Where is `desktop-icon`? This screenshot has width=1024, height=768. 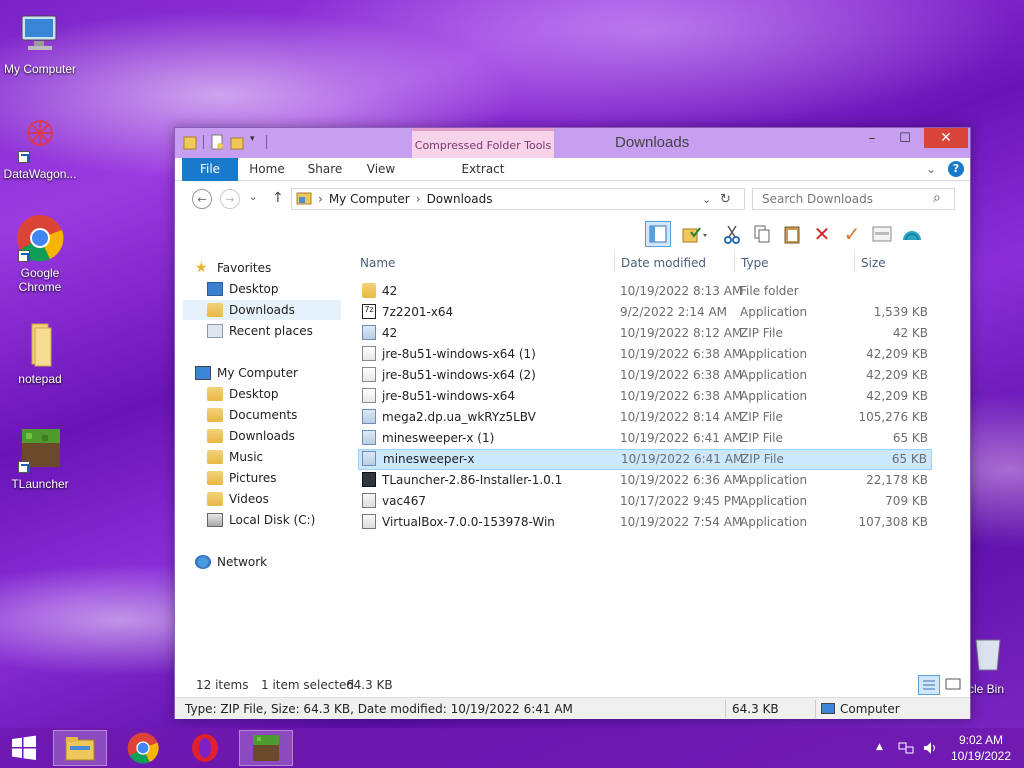 desktop-icon is located at coordinates (215, 289).